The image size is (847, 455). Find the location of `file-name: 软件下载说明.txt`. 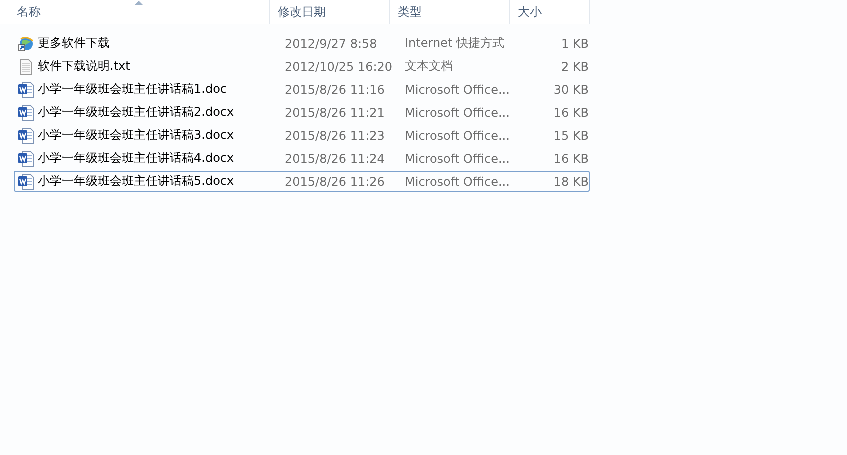

file-name: 软件下载说明.txt is located at coordinates (84, 66).